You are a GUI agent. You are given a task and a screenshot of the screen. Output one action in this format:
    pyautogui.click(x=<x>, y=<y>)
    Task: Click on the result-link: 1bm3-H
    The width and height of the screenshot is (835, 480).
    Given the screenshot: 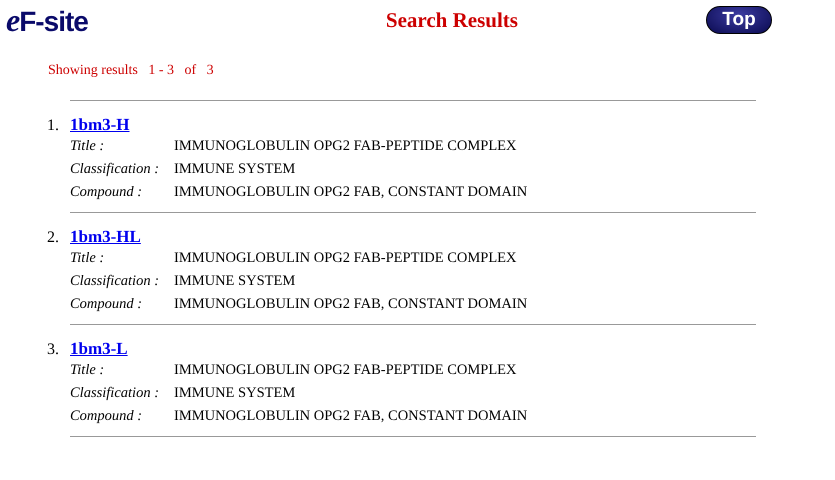 What is the action you would take?
    pyautogui.click(x=100, y=125)
    